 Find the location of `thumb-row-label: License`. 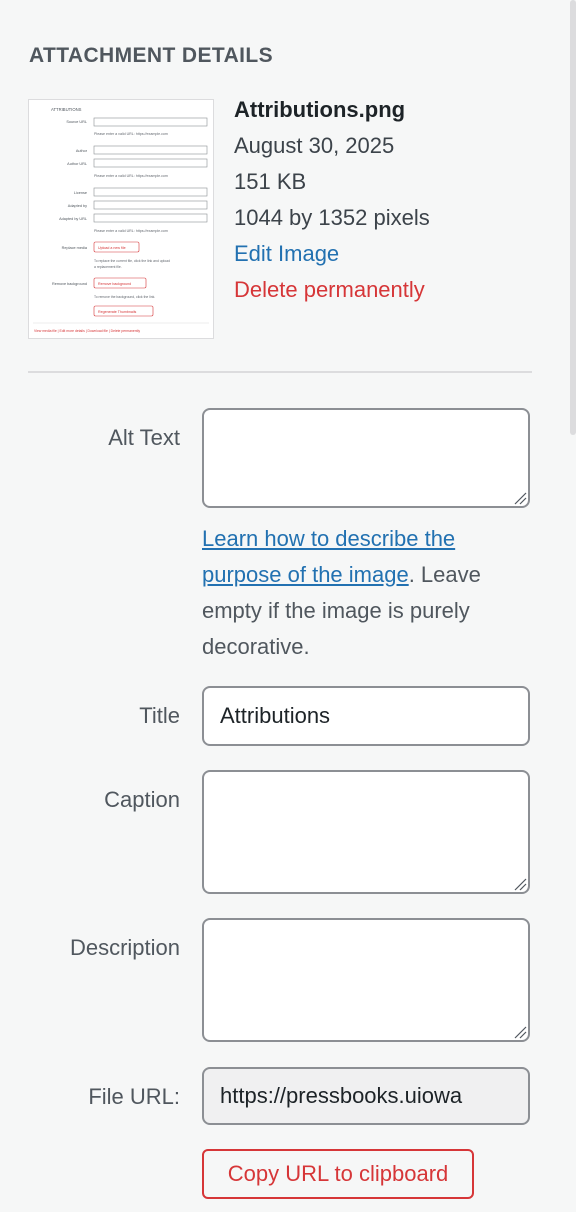

thumb-row-label: License is located at coordinates (80, 193).